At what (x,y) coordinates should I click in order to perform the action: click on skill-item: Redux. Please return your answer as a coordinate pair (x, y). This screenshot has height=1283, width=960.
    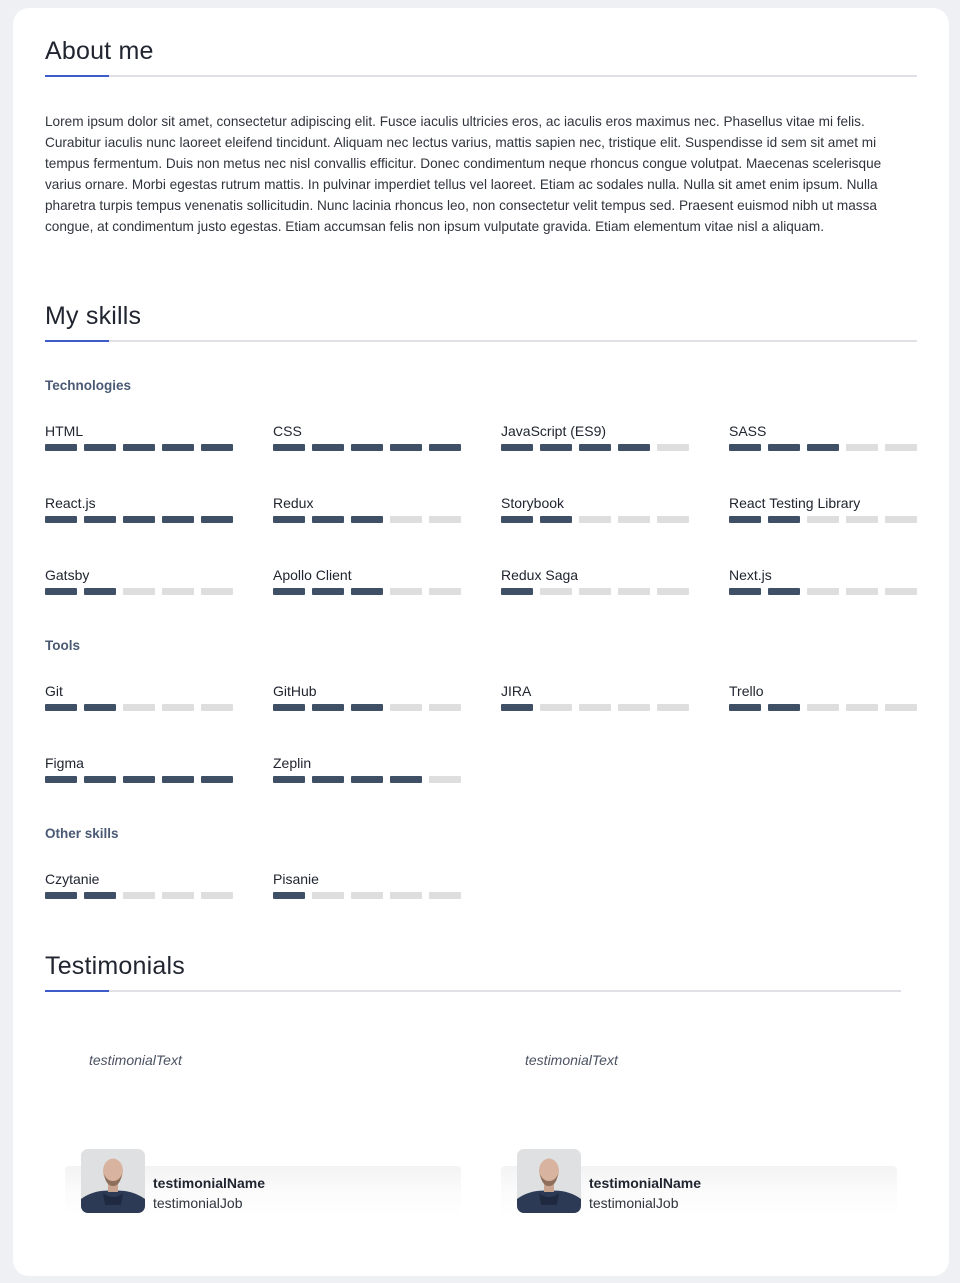
    Looking at the image, I should click on (368, 508).